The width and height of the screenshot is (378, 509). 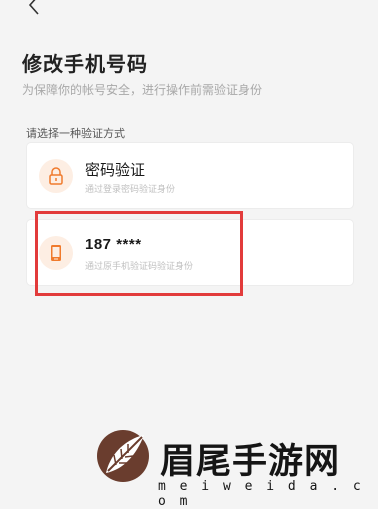 What do you see at coordinates (56, 176) in the screenshot?
I see `lock-icon` at bounding box center [56, 176].